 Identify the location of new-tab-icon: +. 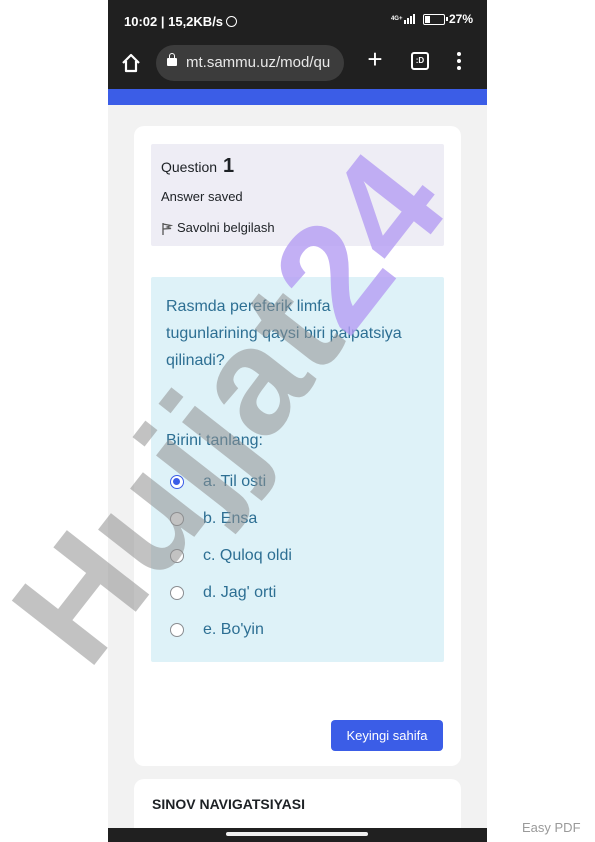
(375, 59).